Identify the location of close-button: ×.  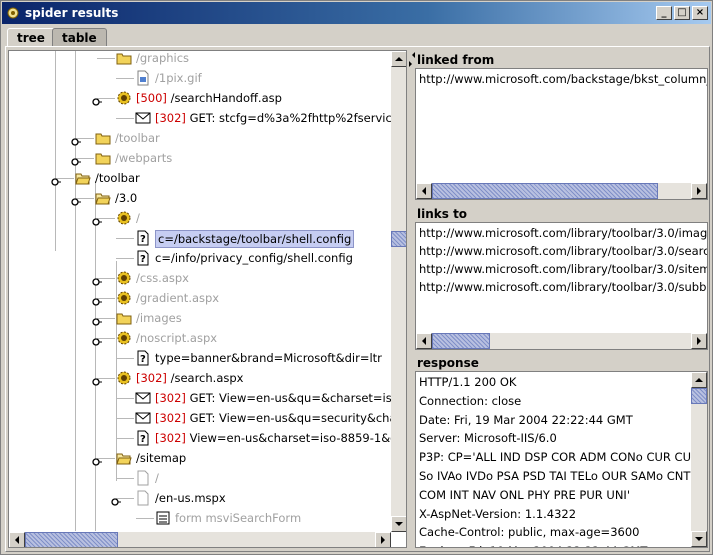
(700, 13).